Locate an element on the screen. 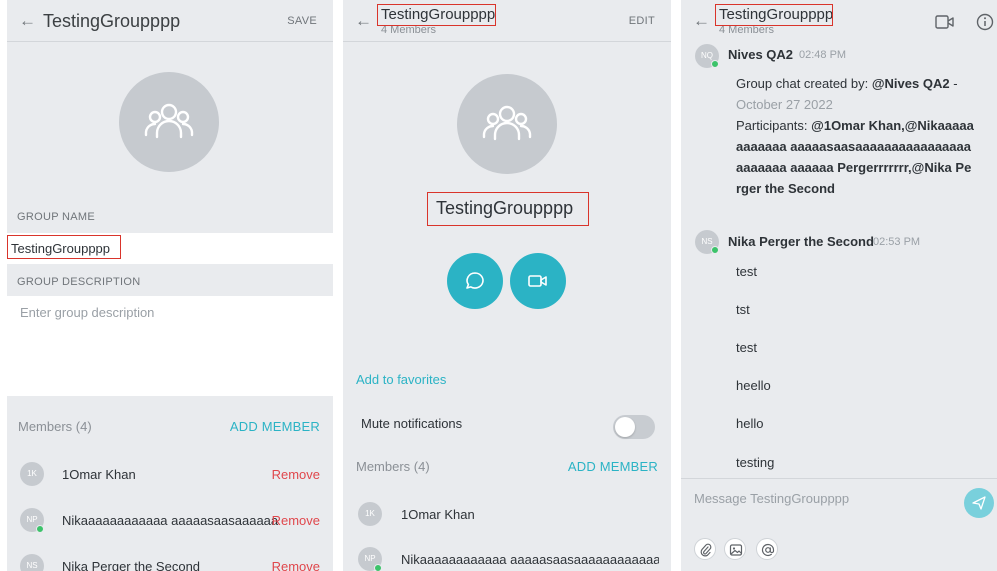 The width and height of the screenshot is (997, 571). group-name-label: GROUP NAME is located at coordinates (56, 217).